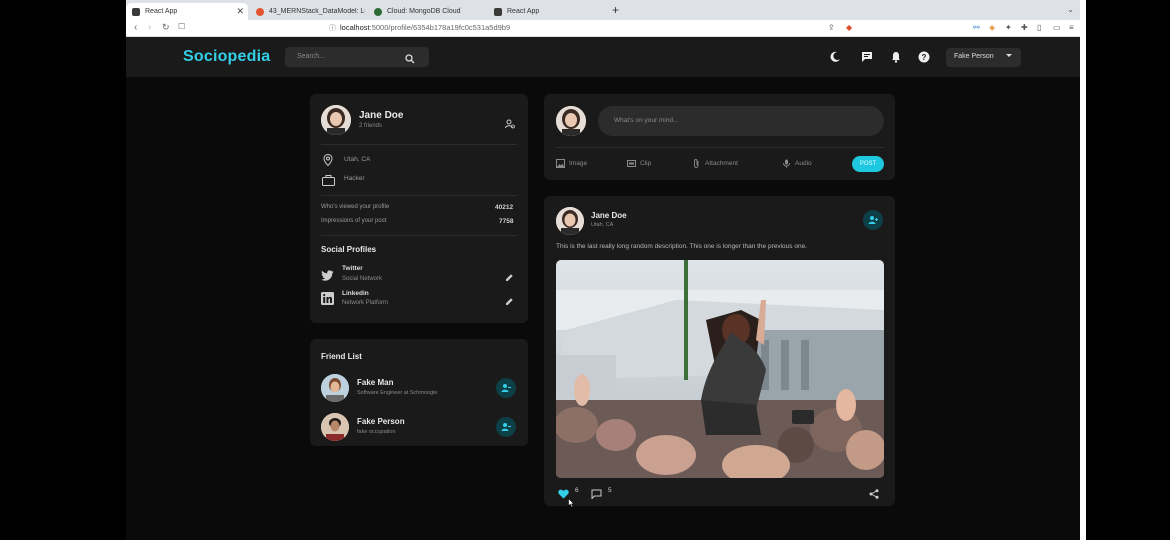  Describe the element at coordinates (849, 27) in the screenshot. I see `brave-shield-icon: ◆` at that location.